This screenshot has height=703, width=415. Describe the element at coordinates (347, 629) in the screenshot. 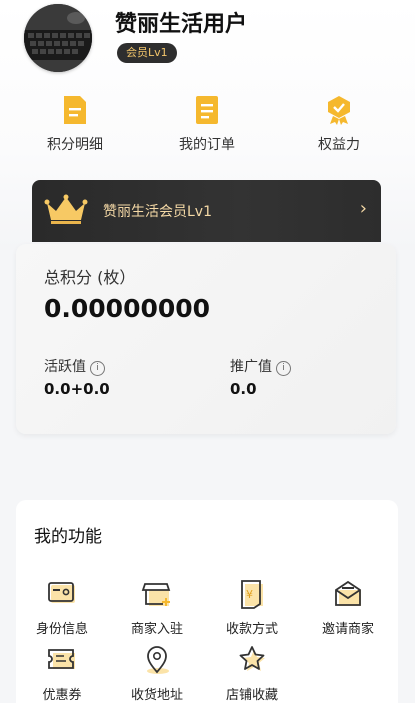

I see `function-label: 邀请商家` at that location.